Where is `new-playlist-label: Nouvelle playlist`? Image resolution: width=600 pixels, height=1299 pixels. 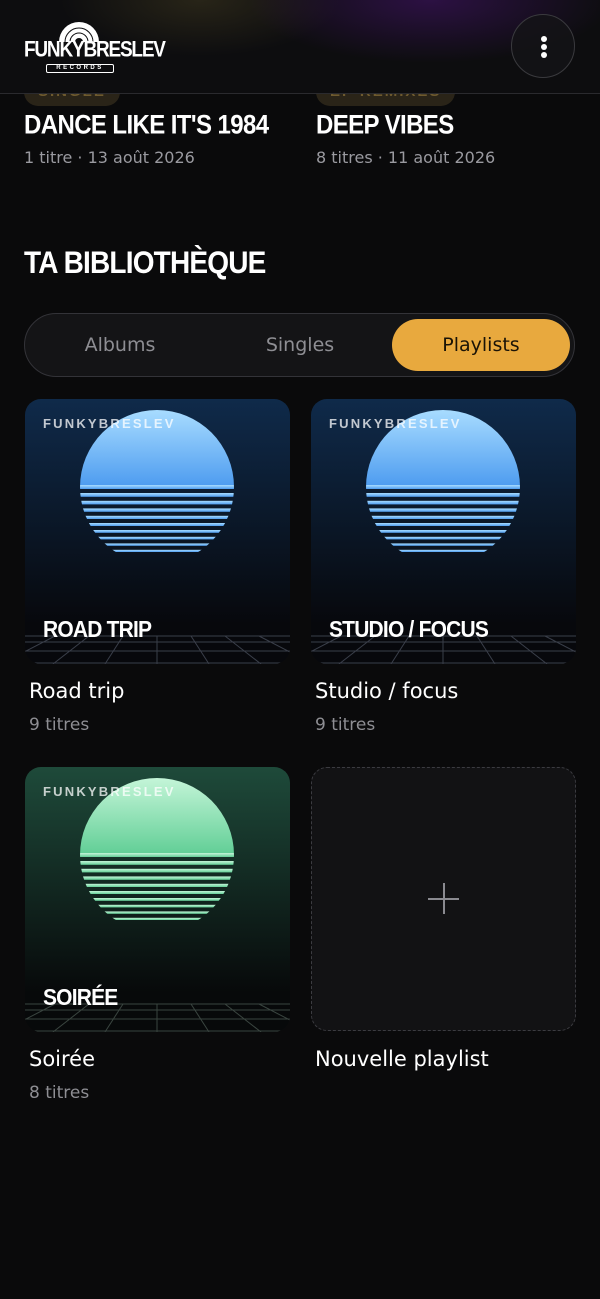
new-playlist-label: Nouvelle playlist is located at coordinates (402, 1059).